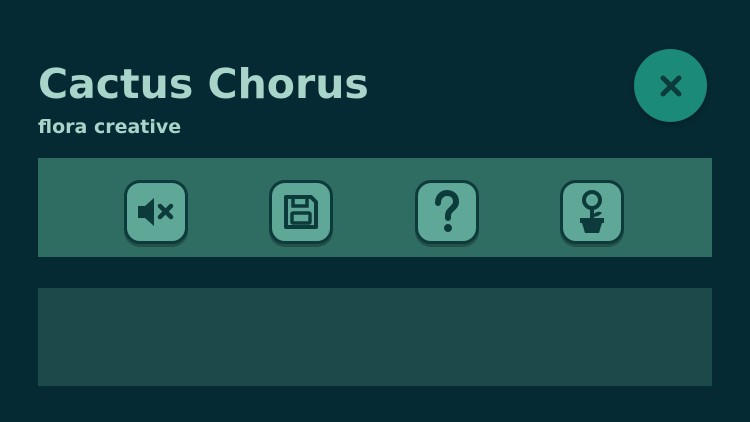 This screenshot has height=422, width=750. Describe the element at coordinates (110, 127) in the screenshot. I see `developer-name: flora creative` at that location.